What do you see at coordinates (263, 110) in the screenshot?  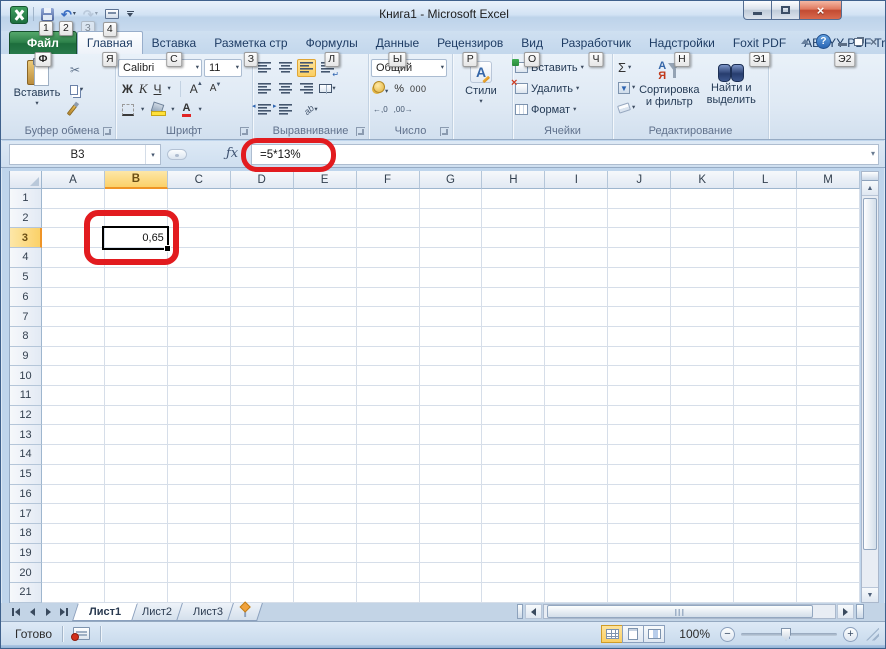 I see `decrease-indent-button: ◂` at bounding box center [263, 110].